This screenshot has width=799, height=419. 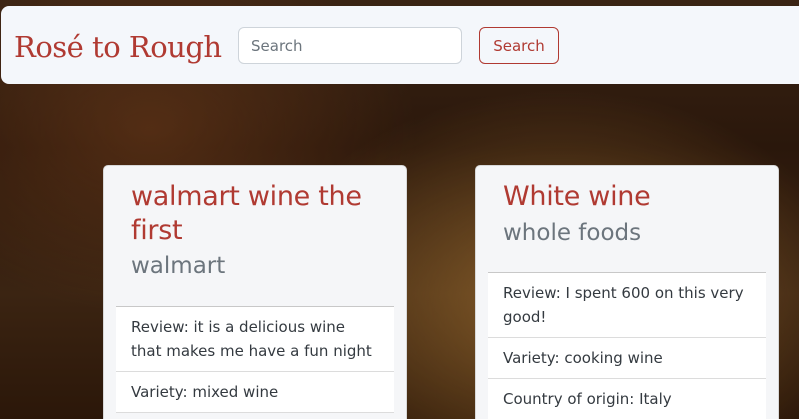 What do you see at coordinates (246, 213) in the screenshot?
I see `wine-title: walmart wine the first` at bounding box center [246, 213].